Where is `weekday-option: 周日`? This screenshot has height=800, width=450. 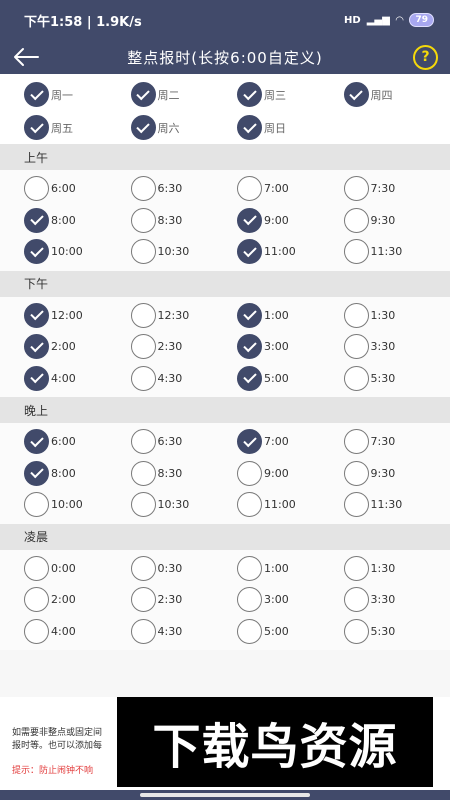 weekday-option: 周日 is located at coordinates (290, 127).